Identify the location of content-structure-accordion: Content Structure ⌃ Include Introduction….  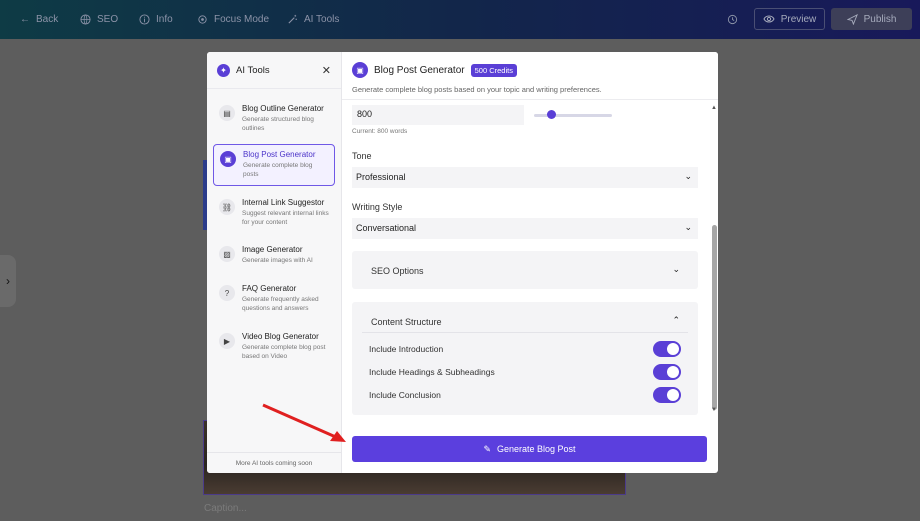
(525, 358).